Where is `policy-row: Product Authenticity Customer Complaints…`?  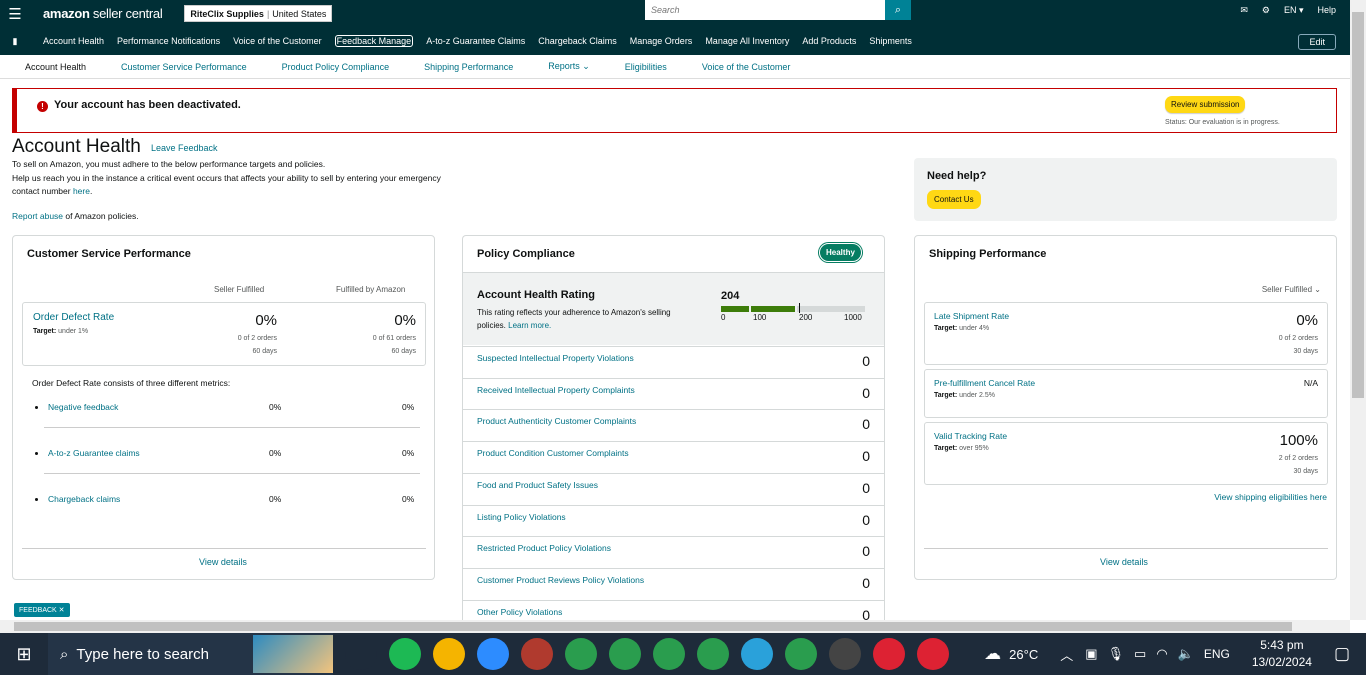 policy-row: Product Authenticity Customer Complaints… is located at coordinates (673, 425).